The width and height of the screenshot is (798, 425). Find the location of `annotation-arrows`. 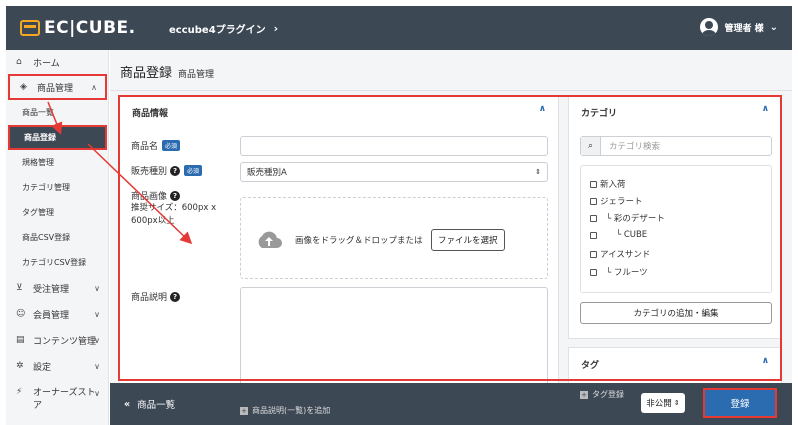

annotation-arrows is located at coordinates (120, 173).